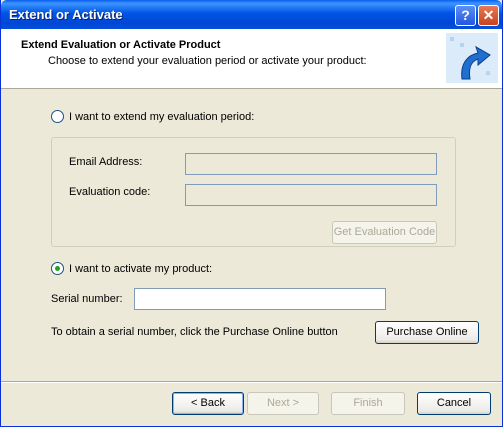 The image size is (503, 427). I want to click on title-bar: Extend or Activate ? ✕, so click(251, 14).